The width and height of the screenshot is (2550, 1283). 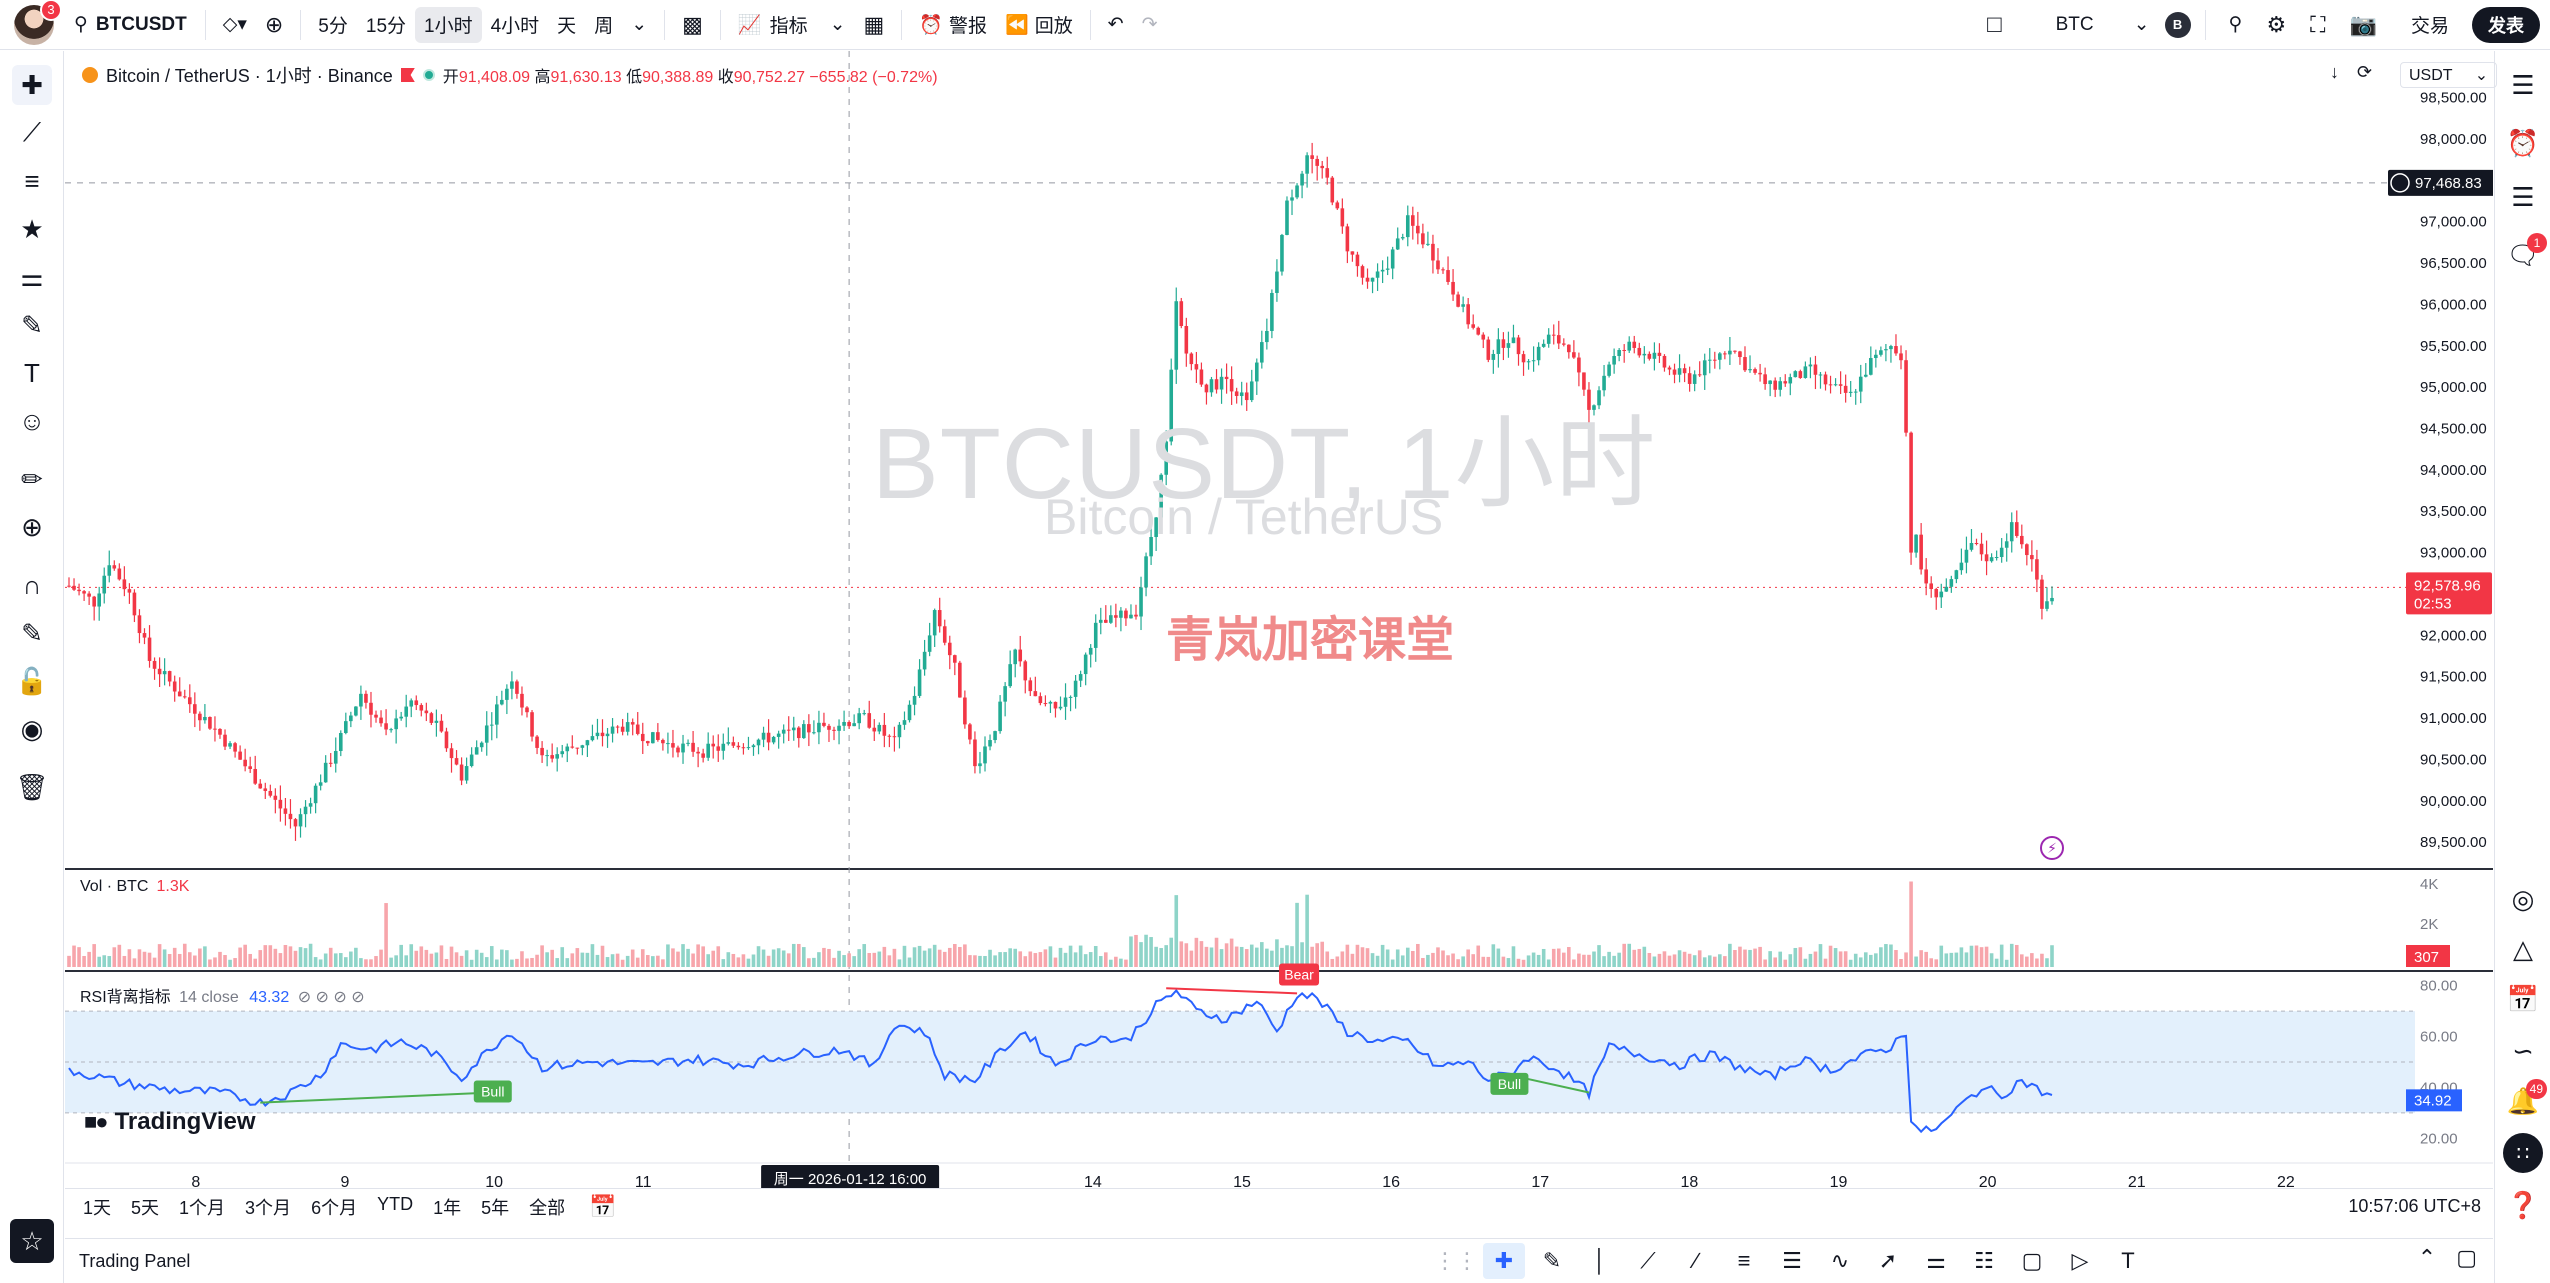 What do you see at coordinates (32, 229) in the screenshot?
I see `pattern-icon: ★` at bounding box center [32, 229].